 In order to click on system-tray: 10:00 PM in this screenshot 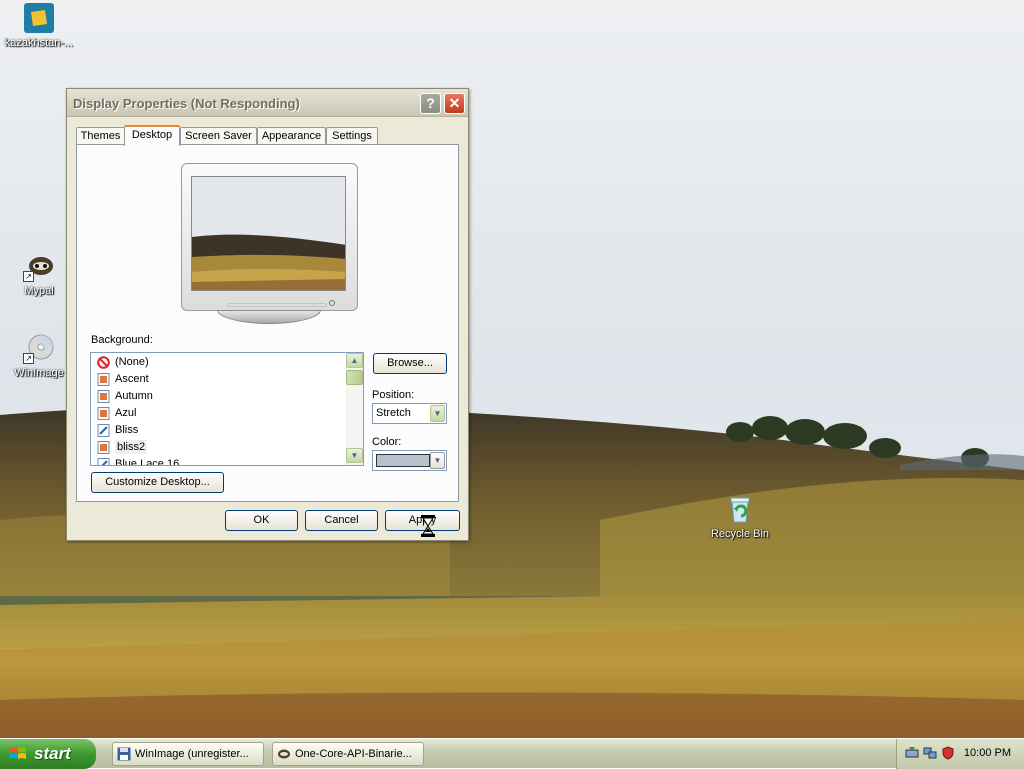, I will do `click(960, 754)`.